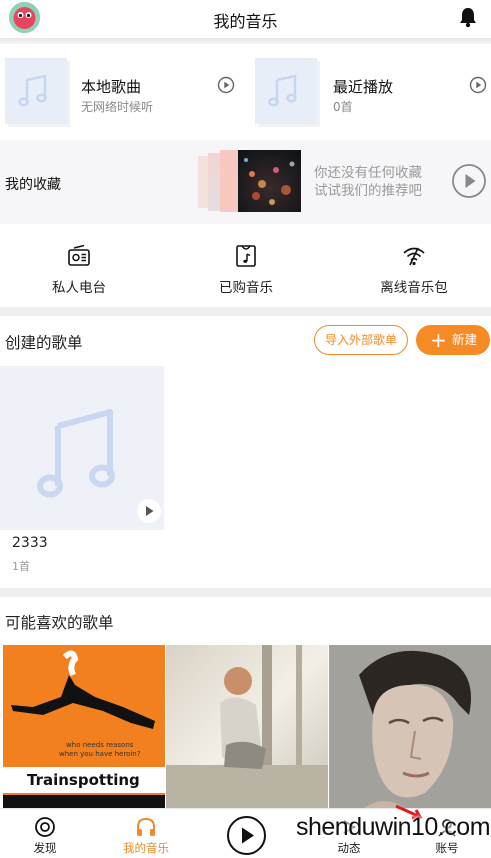 This screenshot has width=491, height=858. I want to click on favorites-row: 我的收藏 你还没有任何收藏 试试我们的推荐吧, so click(245, 182).